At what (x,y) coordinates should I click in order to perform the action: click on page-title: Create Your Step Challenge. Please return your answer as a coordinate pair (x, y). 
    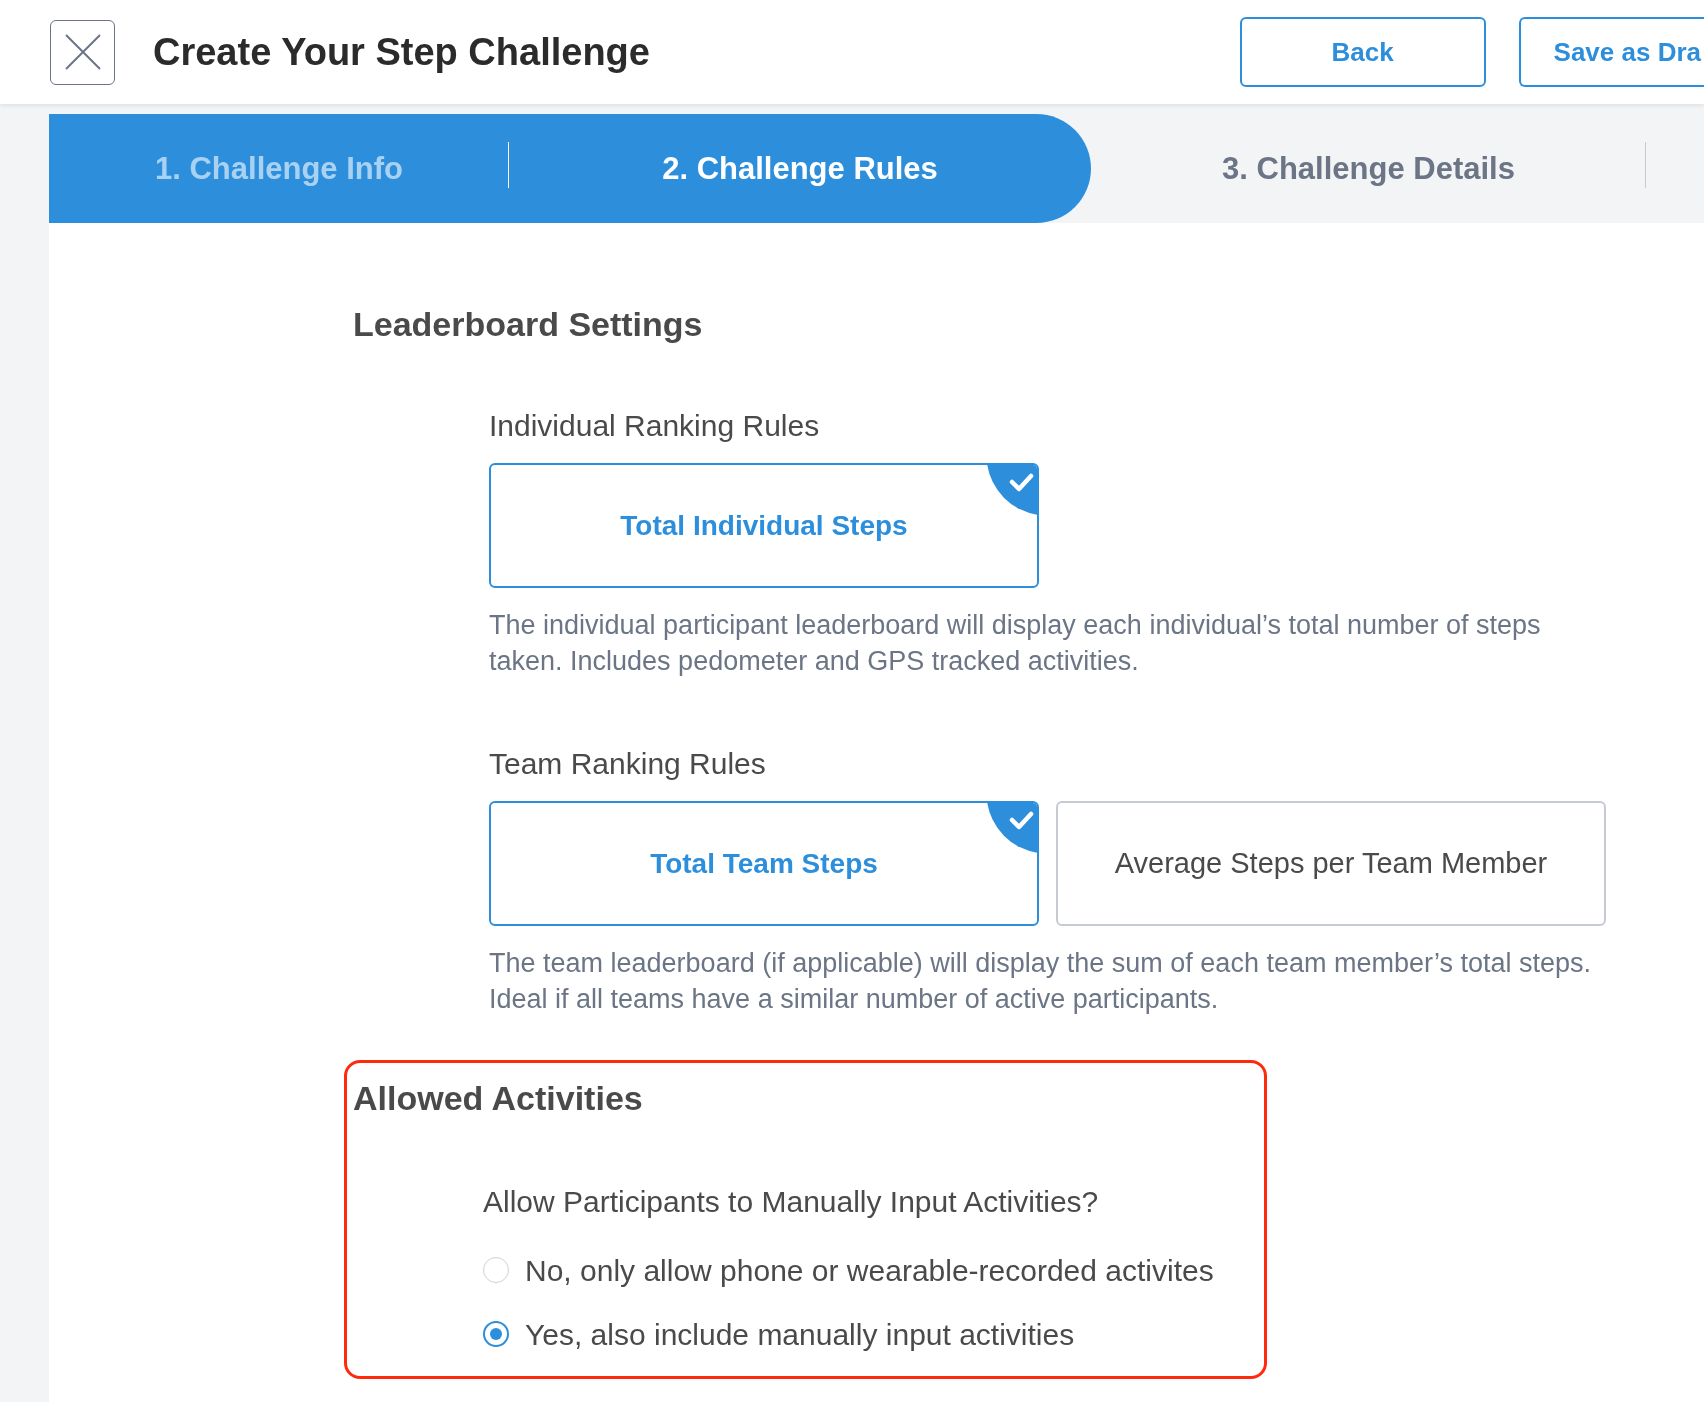
    Looking at the image, I should click on (402, 52).